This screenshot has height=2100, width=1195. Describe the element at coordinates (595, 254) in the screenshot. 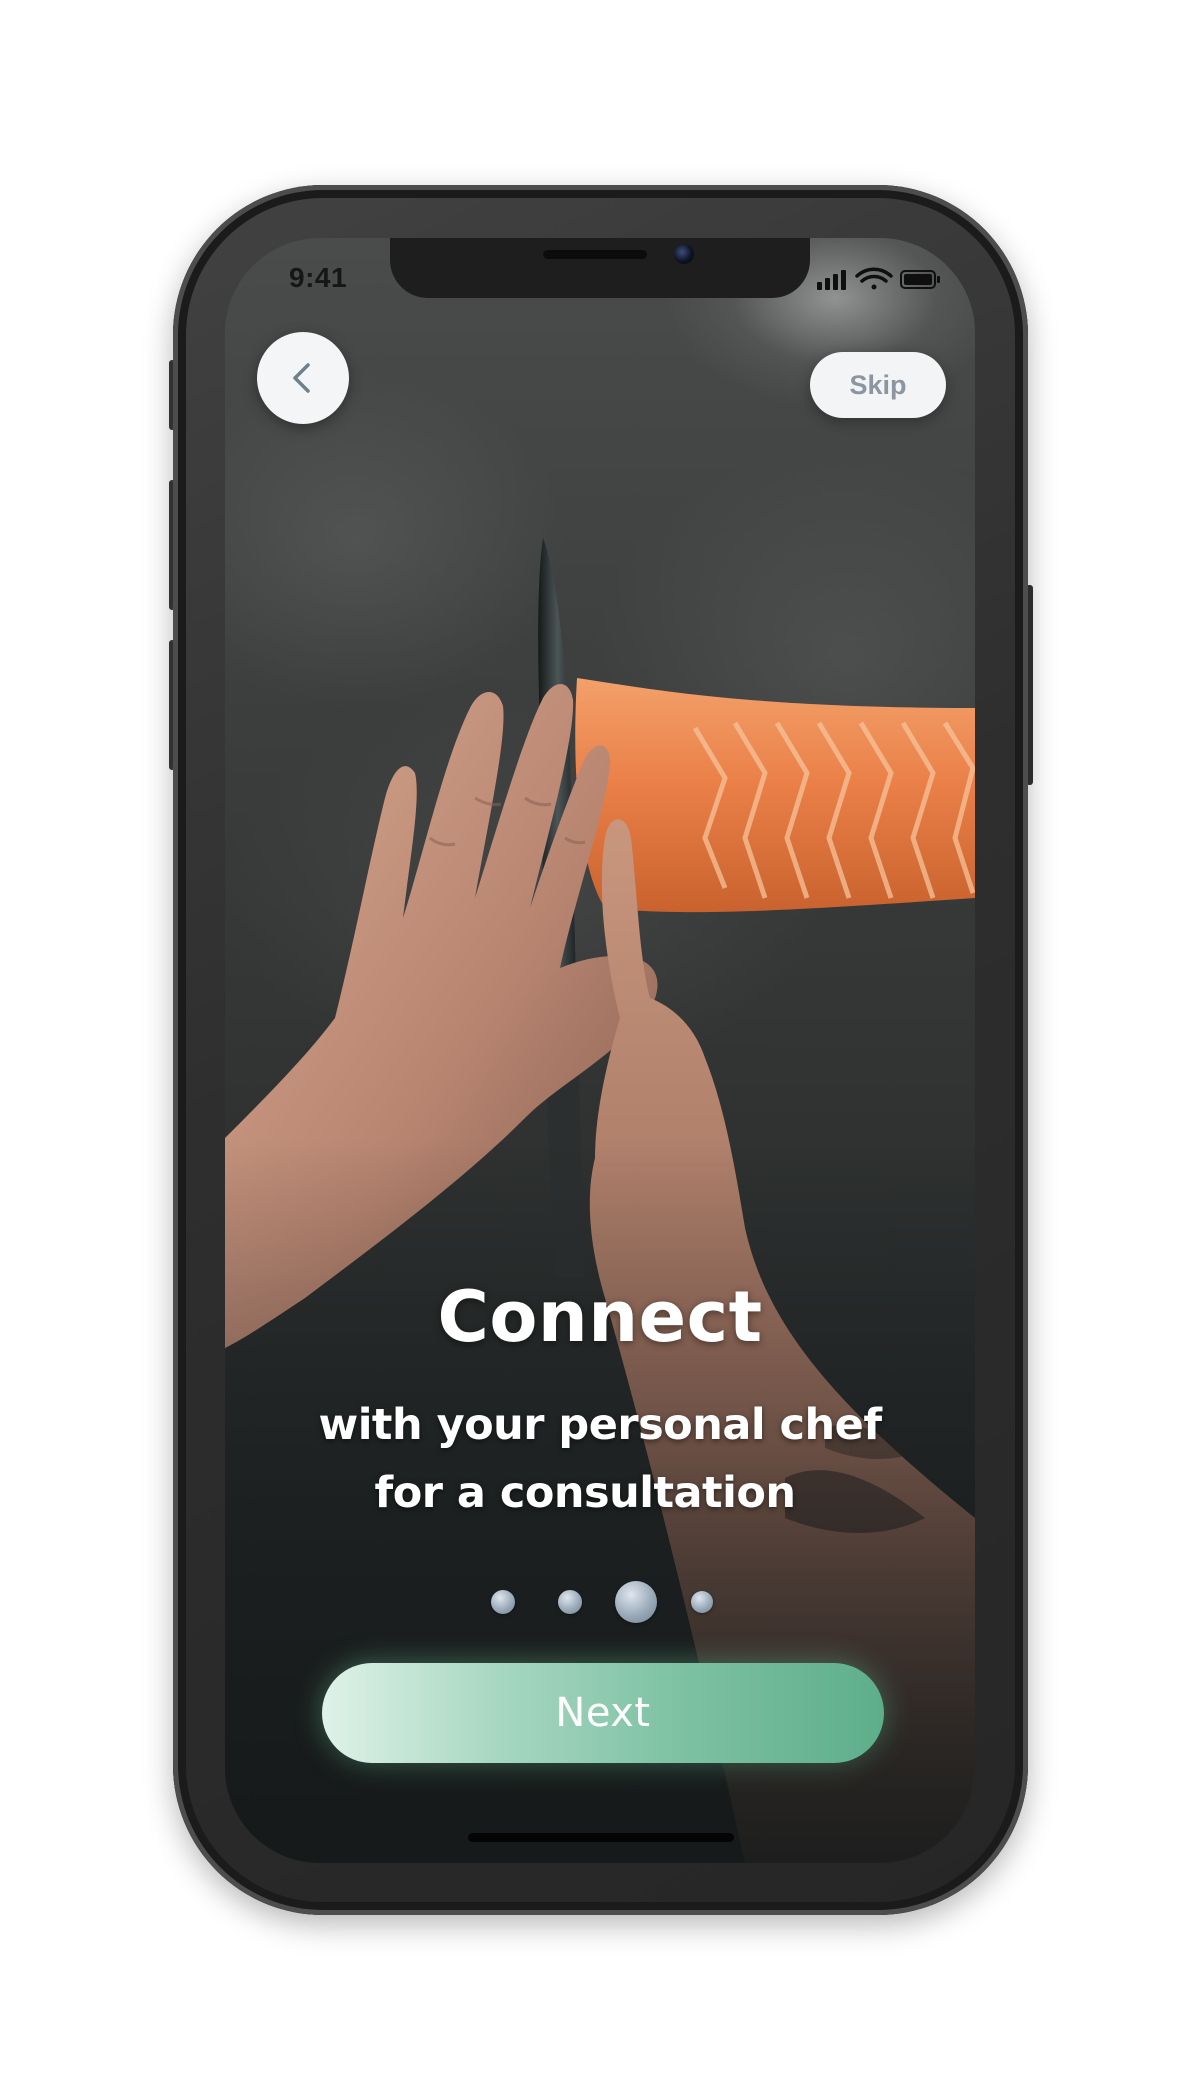

I see `earpiece-speaker` at that location.